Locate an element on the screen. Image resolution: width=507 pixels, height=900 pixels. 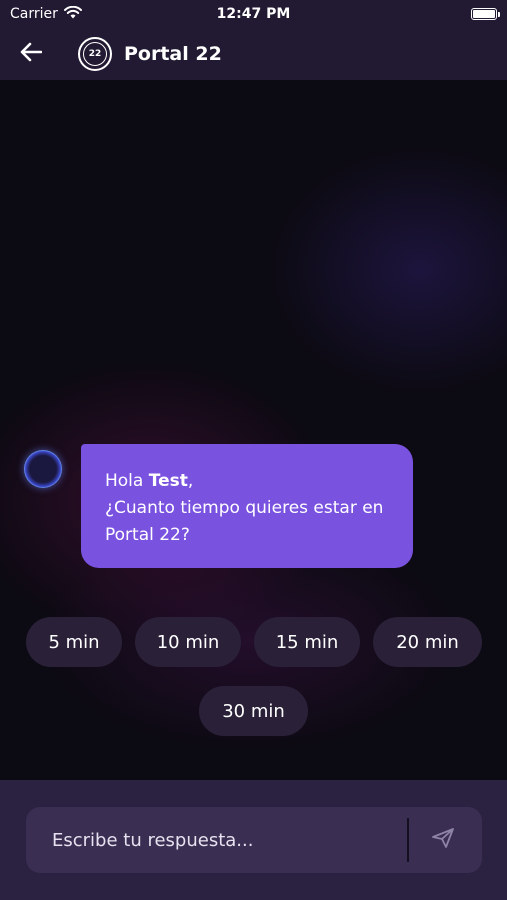
send-icon is located at coordinates (443, 840).